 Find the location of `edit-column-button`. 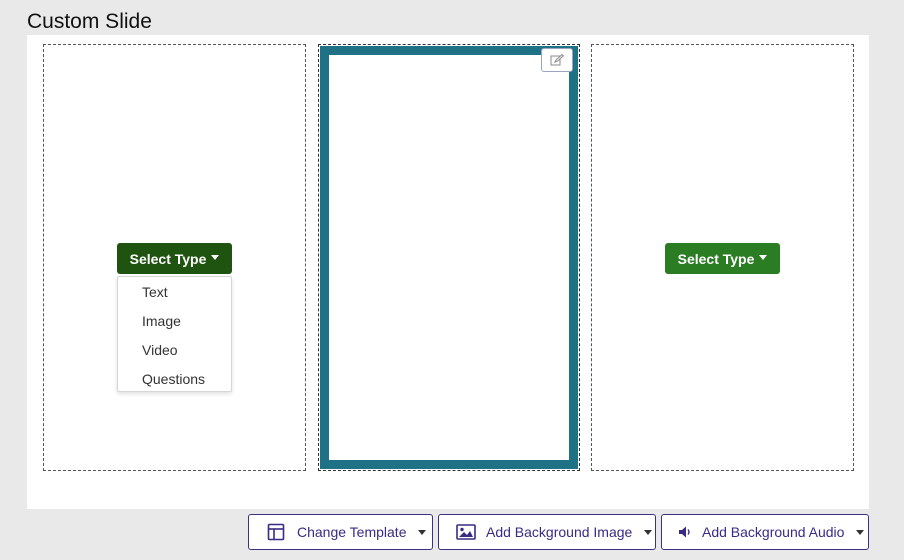

edit-column-button is located at coordinates (557, 60).